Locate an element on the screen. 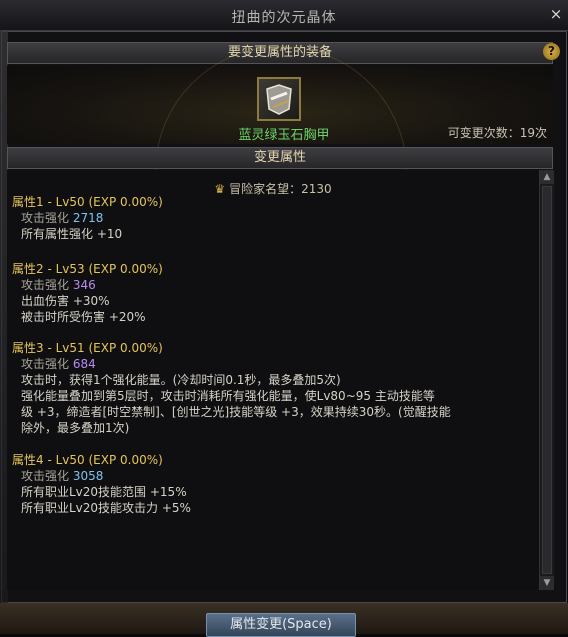 The height and width of the screenshot is (637, 568). attribute-title: 属性1 - Lv50 (EXP 0.00%) is located at coordinates (87, 202).